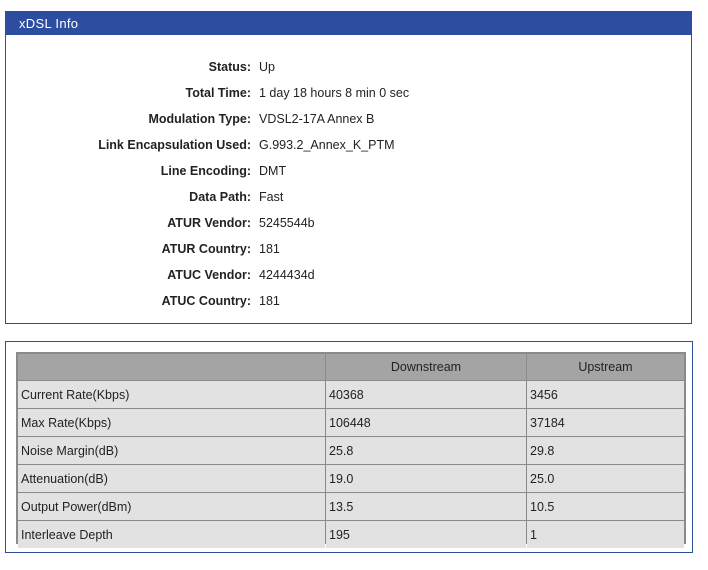 The height and width of the screenshot is (570, 708). I want to click on upstream-value: 29.8, so click(605, 450).